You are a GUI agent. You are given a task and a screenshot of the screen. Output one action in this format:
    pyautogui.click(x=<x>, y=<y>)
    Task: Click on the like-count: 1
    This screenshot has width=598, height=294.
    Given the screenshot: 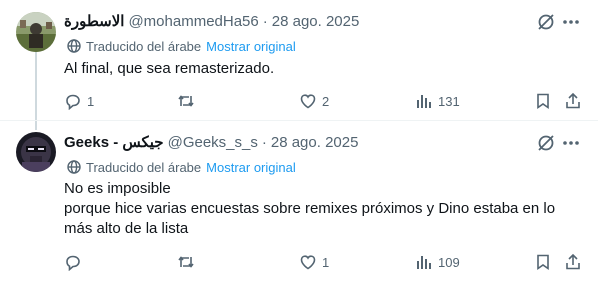 What is the action you would take?
    pyautogui.click(x=326, y=262)
    